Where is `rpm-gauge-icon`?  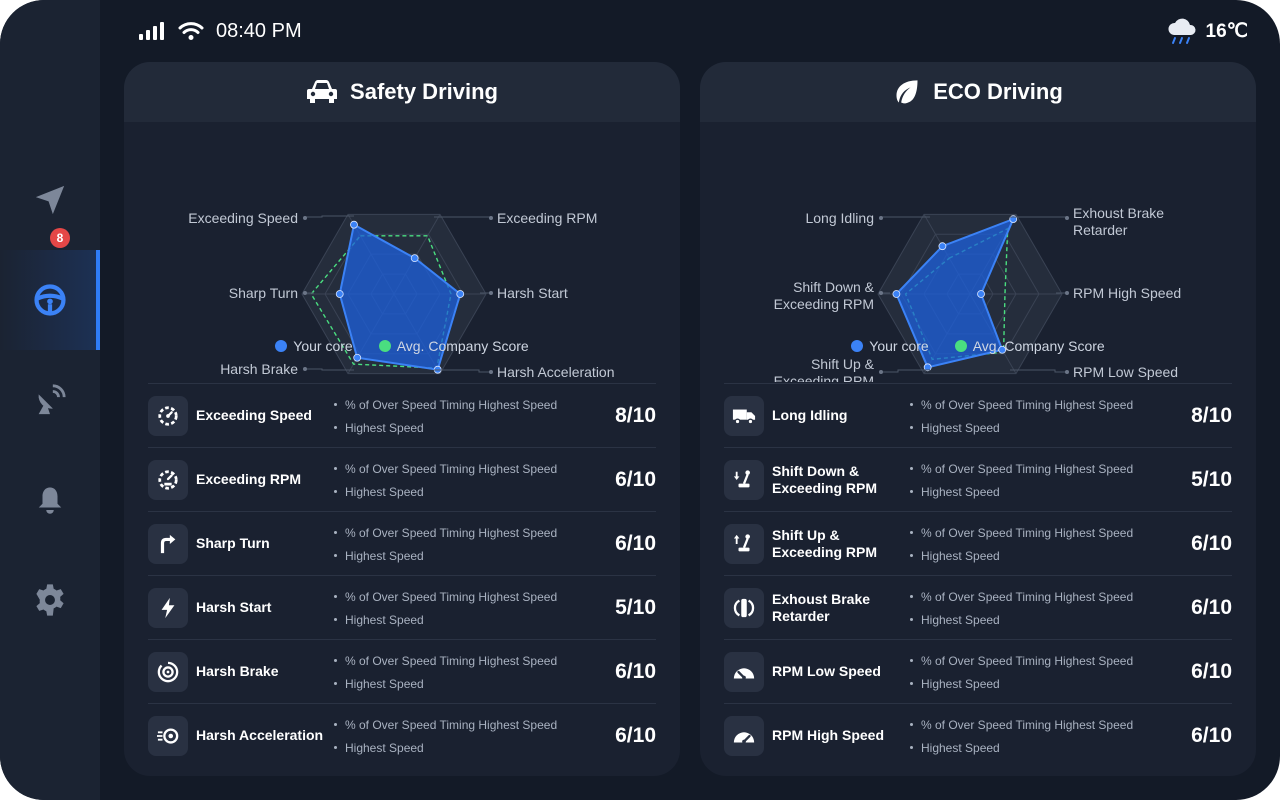 rpm-gauge-icon is located at coordinates (168, 480).